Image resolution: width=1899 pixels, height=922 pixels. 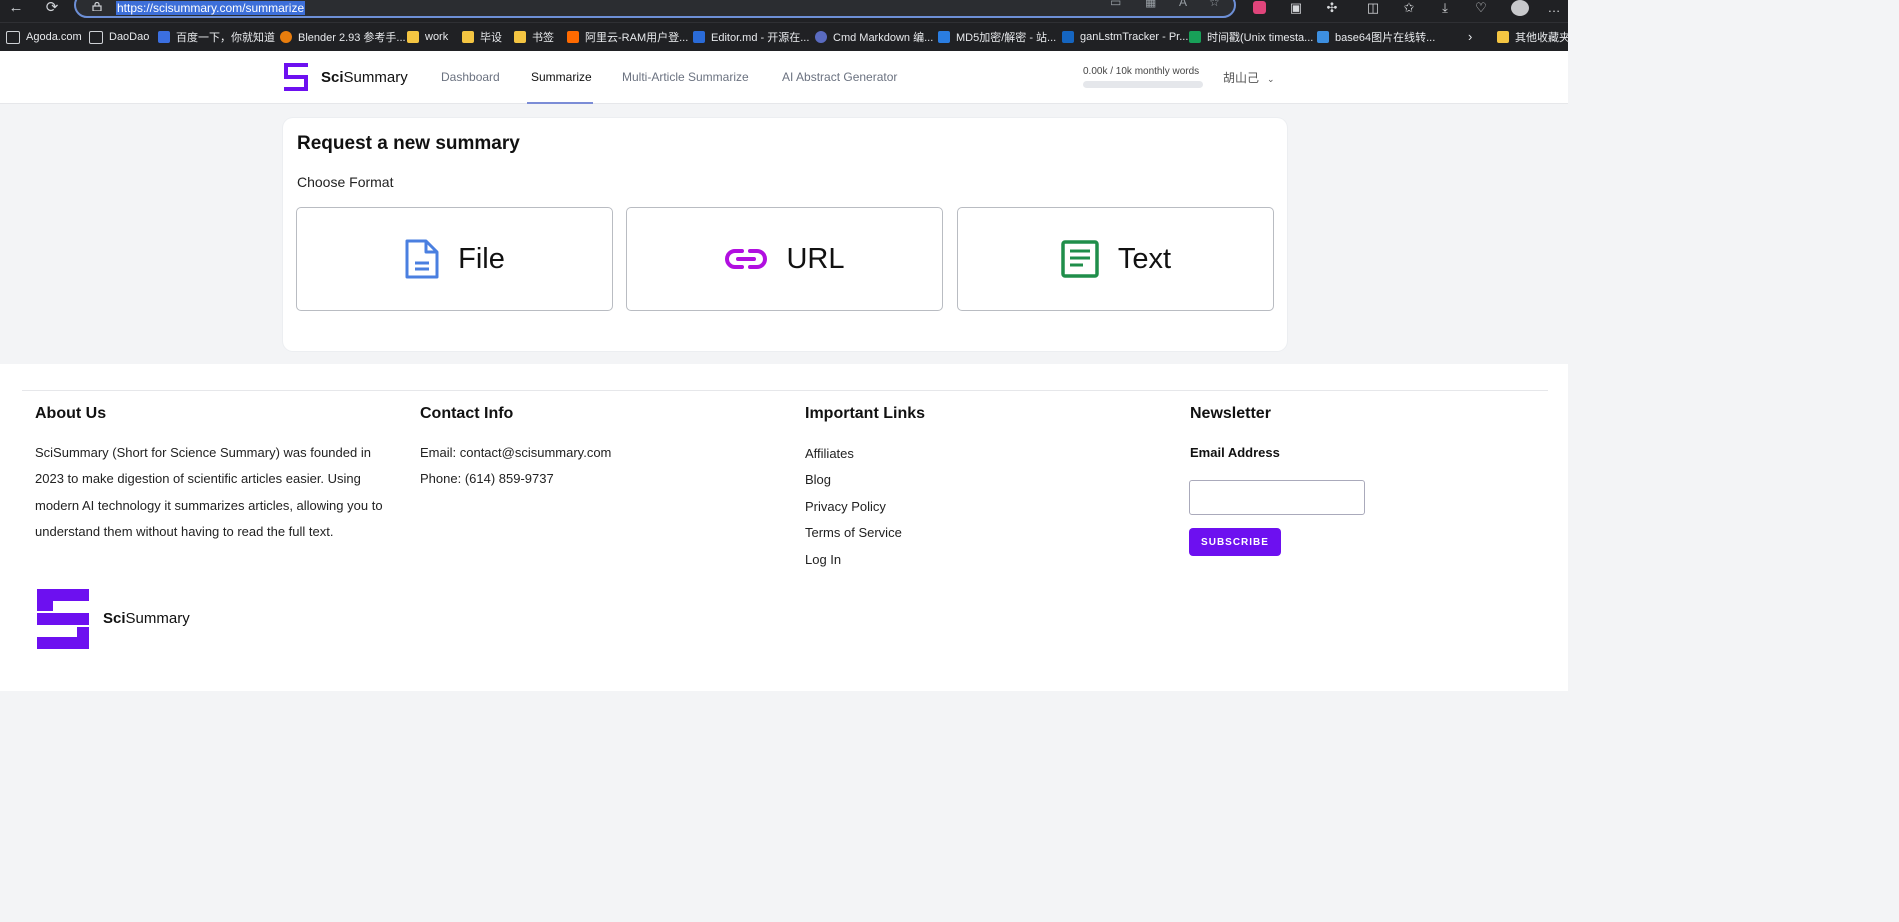 I want to click on timestamp-icon, so click(x=1195, y=37).